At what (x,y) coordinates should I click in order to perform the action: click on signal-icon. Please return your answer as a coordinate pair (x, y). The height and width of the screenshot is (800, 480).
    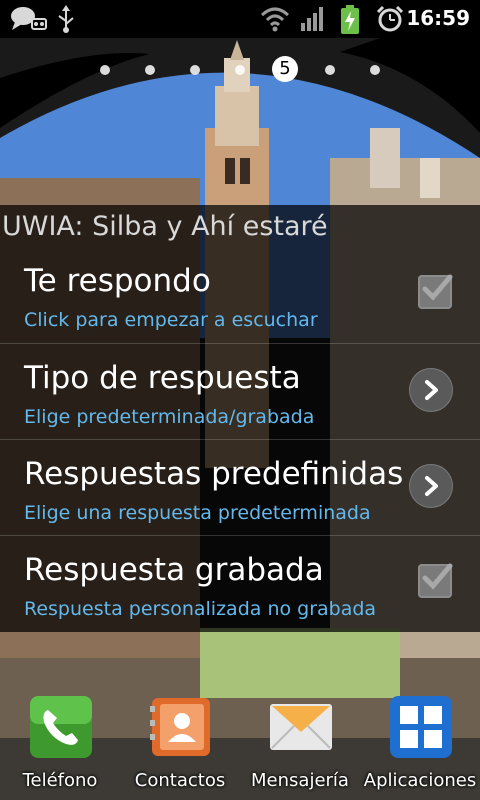
    Looking at the image, I should click on (312, 19).